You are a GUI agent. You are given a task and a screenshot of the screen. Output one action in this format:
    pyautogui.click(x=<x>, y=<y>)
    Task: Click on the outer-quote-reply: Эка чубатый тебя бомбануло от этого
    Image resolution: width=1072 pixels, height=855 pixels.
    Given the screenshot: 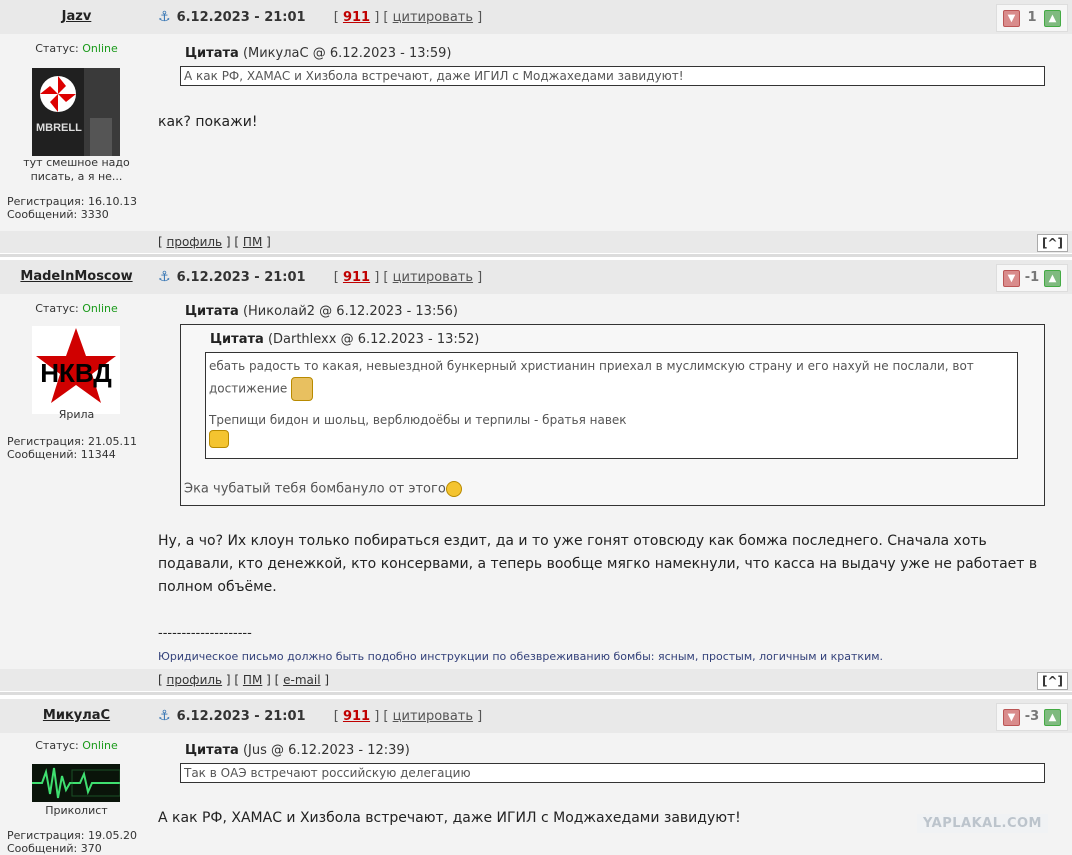 What is the action you would take?
    pyautogui.click(x=323, y=489)
    